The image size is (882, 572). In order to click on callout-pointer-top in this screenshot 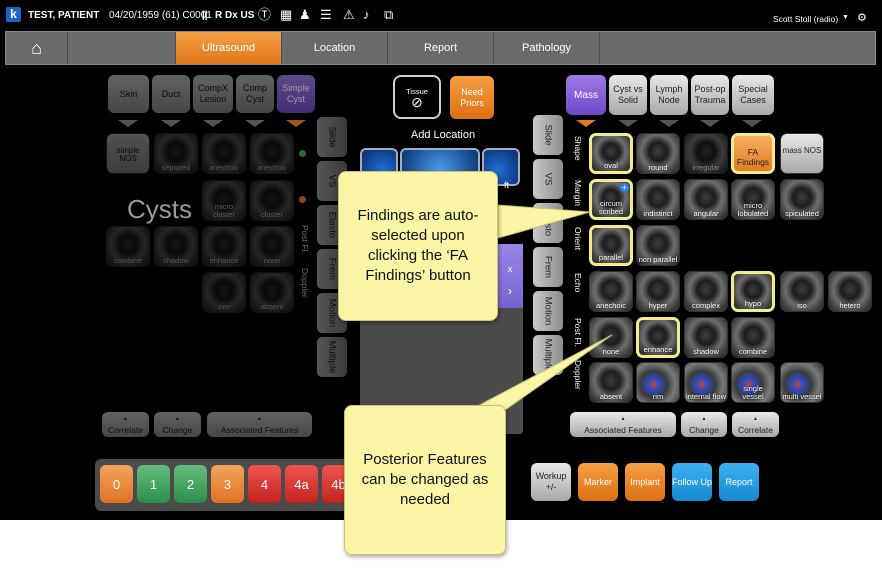, I will do `click(544, 221)`.